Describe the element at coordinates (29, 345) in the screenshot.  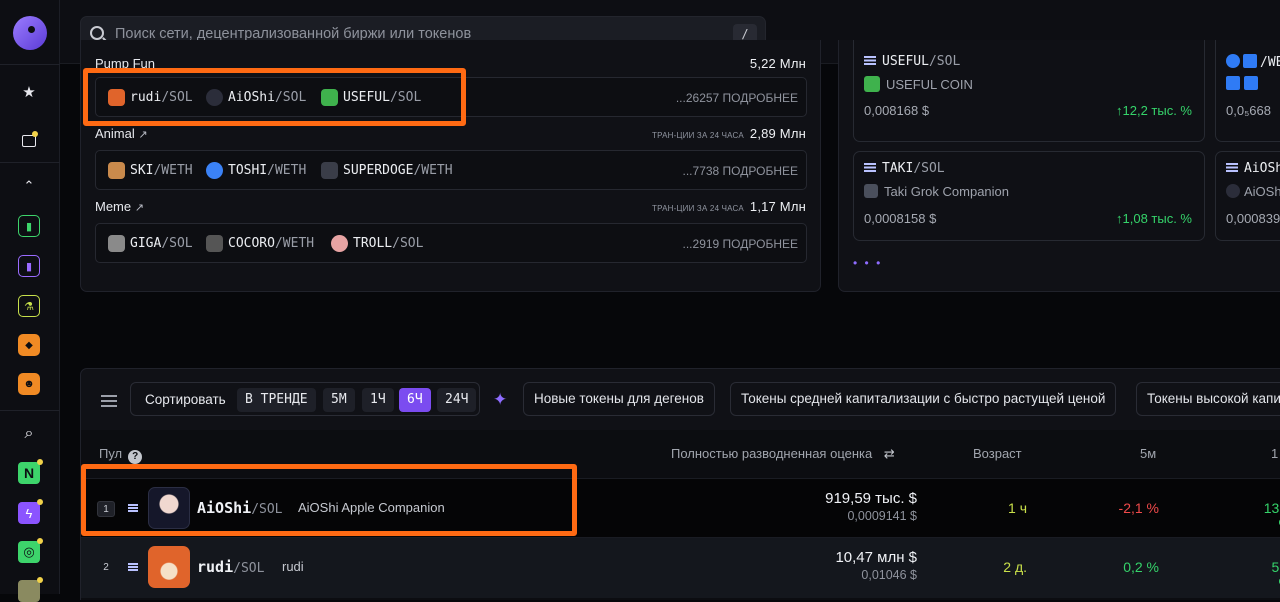
I see `tag-icon: ◆` at that location.